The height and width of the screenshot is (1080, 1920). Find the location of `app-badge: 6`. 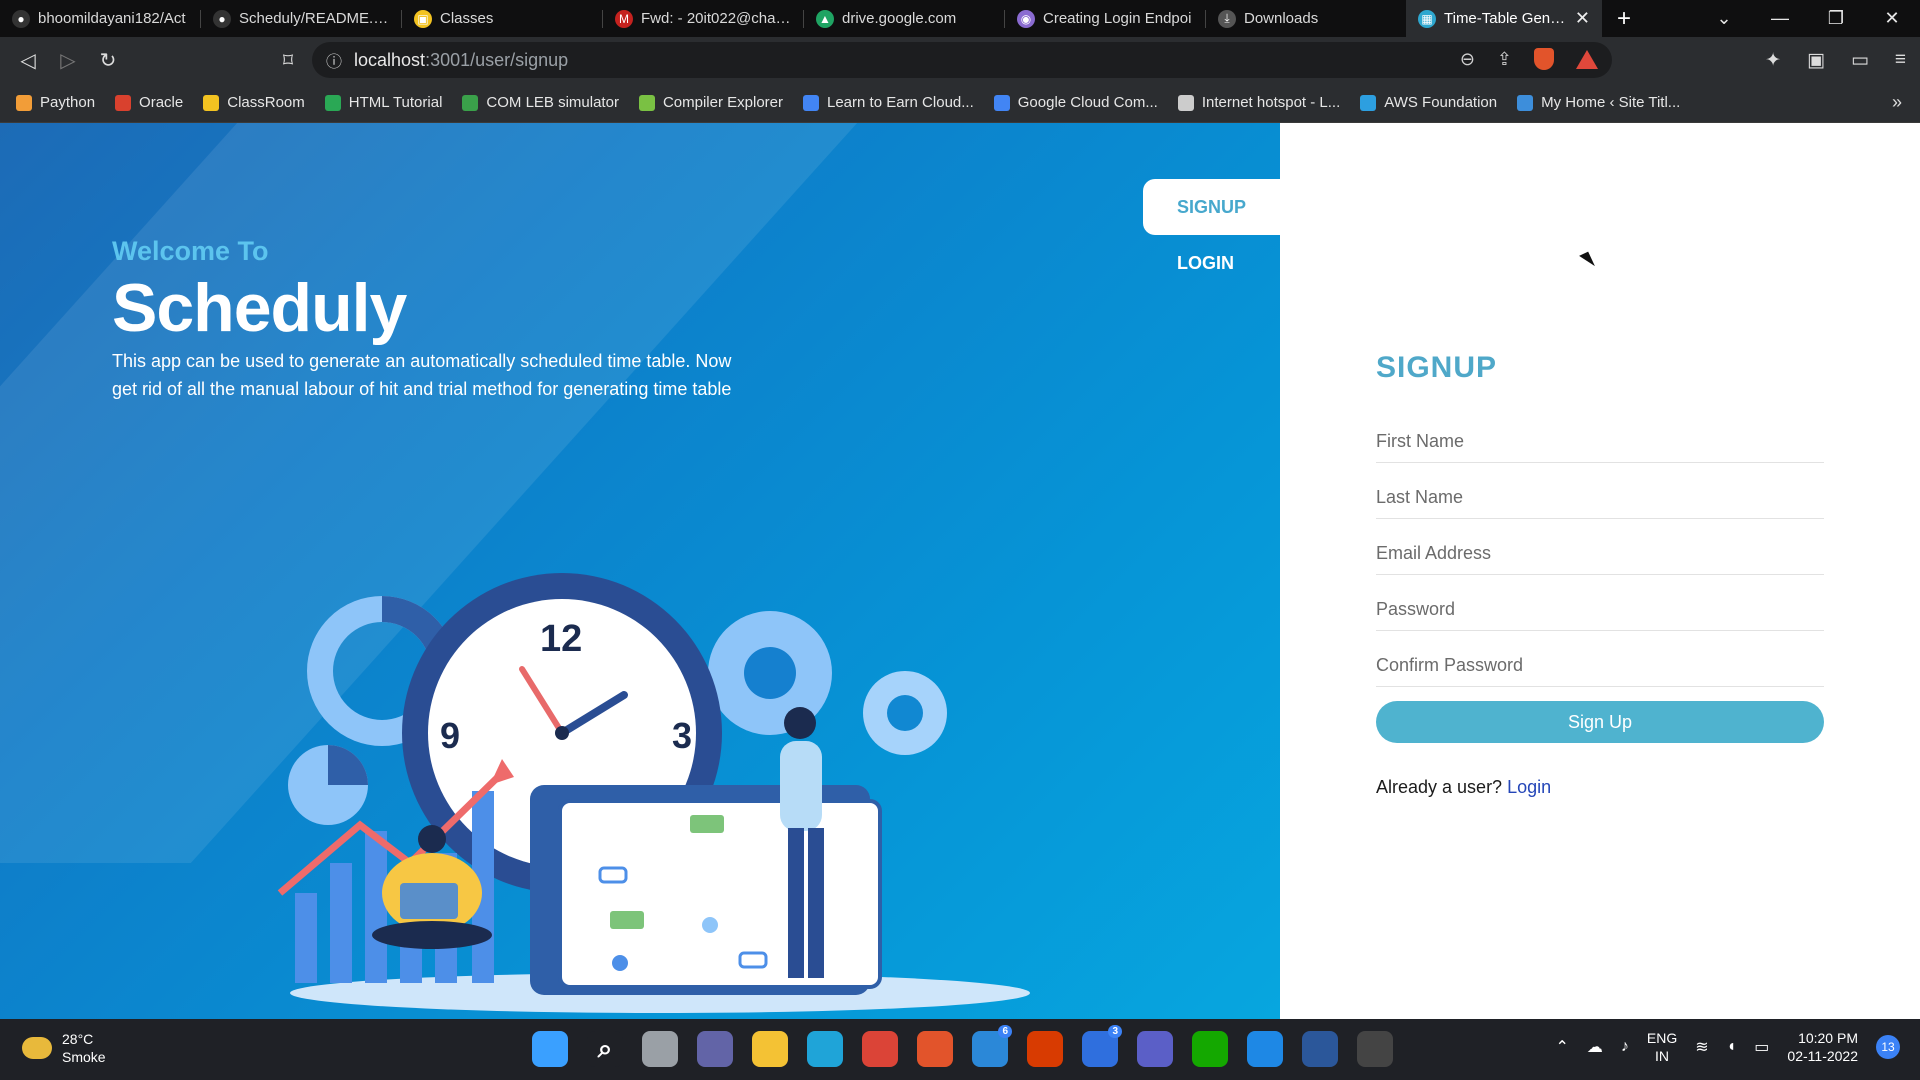

app-badge: 6 is located at coordinates (1005, 1031).